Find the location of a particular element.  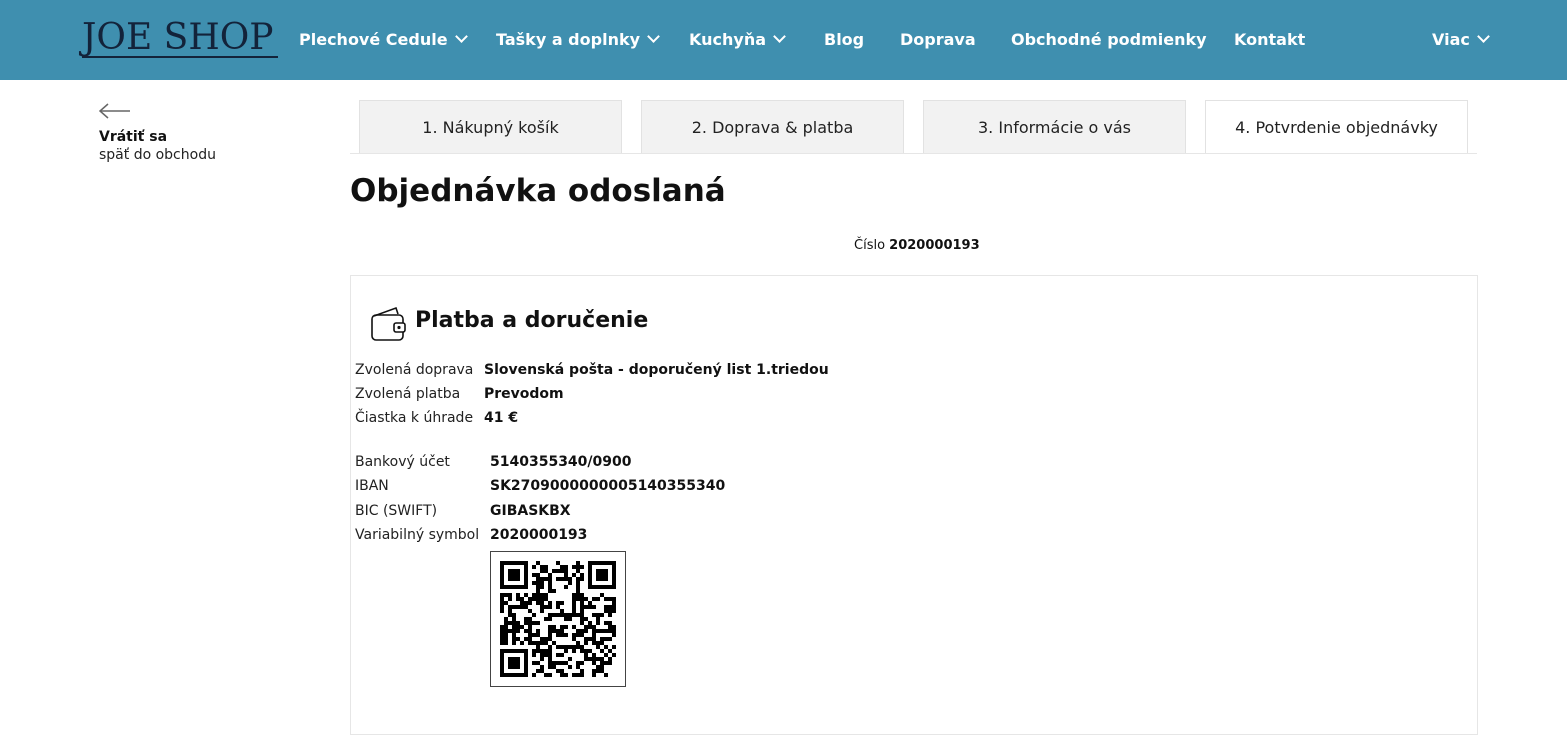

bic-label: BIC (SWIFT) is located at coordinates (396, 511).